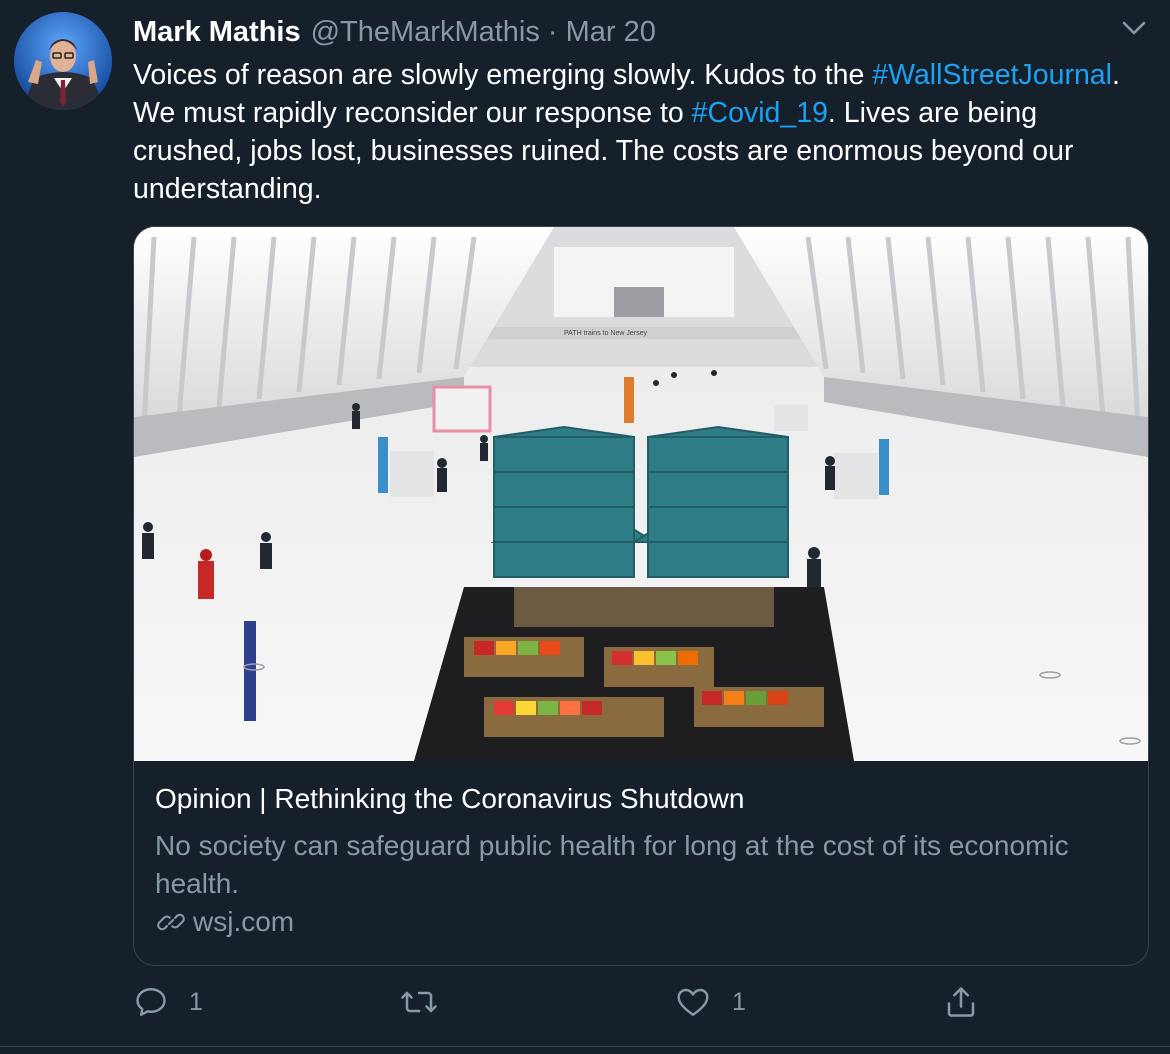 Image resolution: width=1170 pixels, height=1054 pixels. What do you see at coordinates (992, 75) in the screenshot?
I see `hashtag-link: #WallStreetJournal` at bounding box center [992, 75].